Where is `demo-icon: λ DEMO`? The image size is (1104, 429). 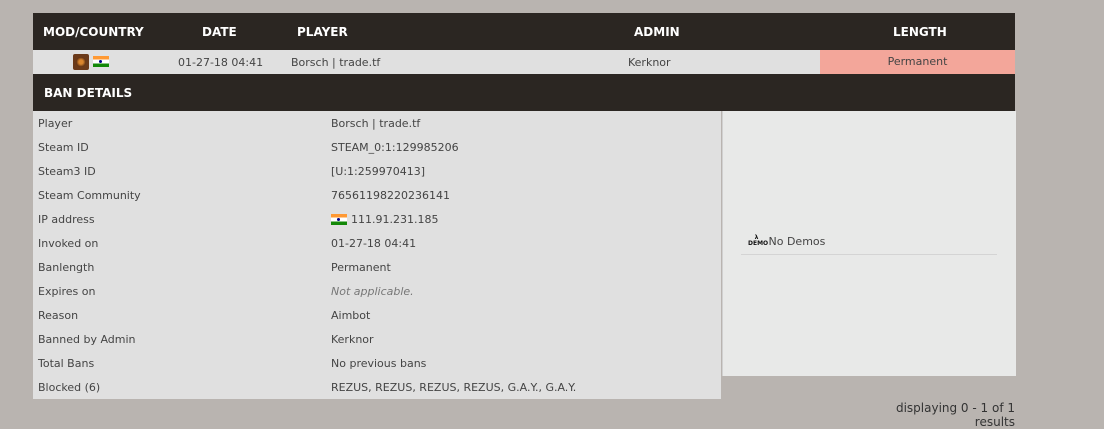 demo-icon: λ DEMO is located at coordinates (758, 240).